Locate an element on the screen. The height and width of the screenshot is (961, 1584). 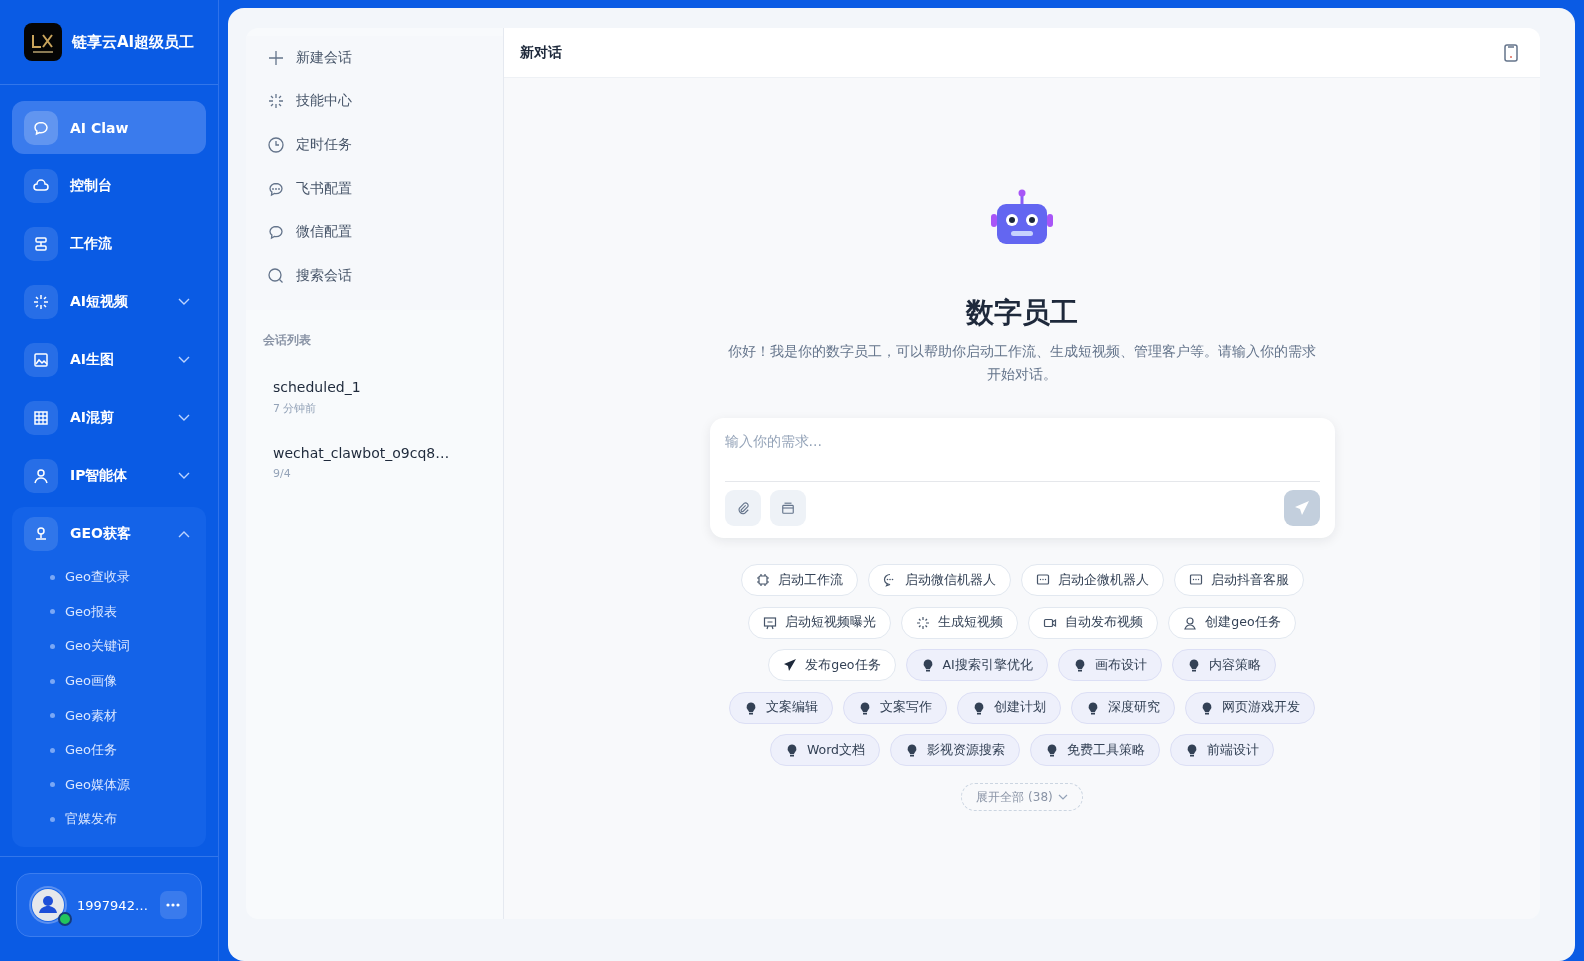
action-chip: 创建geo任务 is located at coordinates (1232, 622).